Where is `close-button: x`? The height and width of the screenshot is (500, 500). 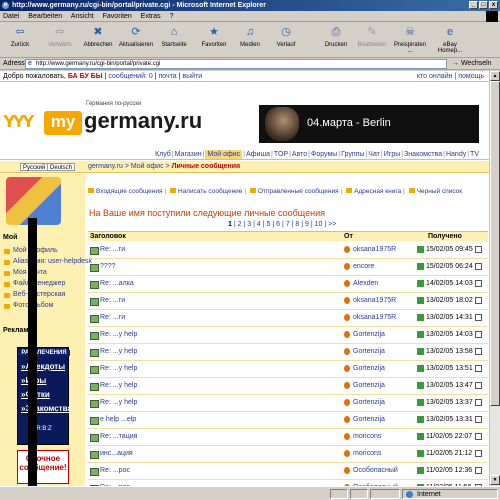 close-button: x is located at coordinates (493, 5).